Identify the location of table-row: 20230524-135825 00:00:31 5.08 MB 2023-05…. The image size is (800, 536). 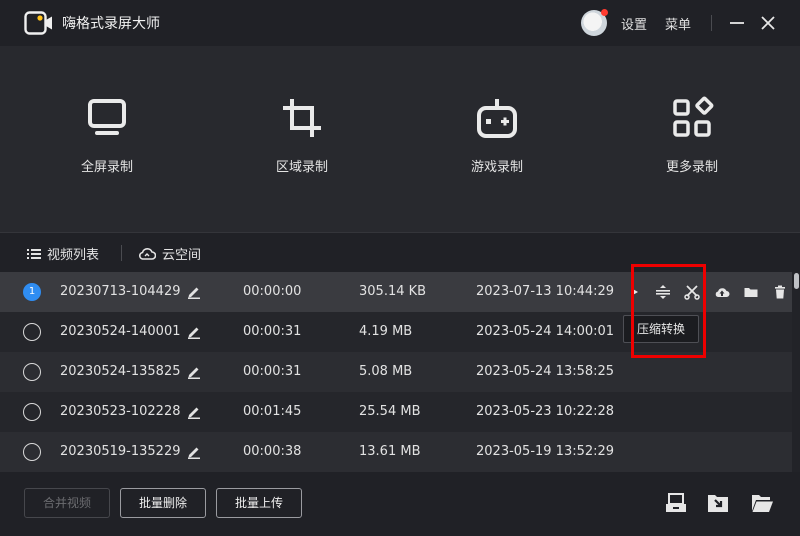
(396, 372).